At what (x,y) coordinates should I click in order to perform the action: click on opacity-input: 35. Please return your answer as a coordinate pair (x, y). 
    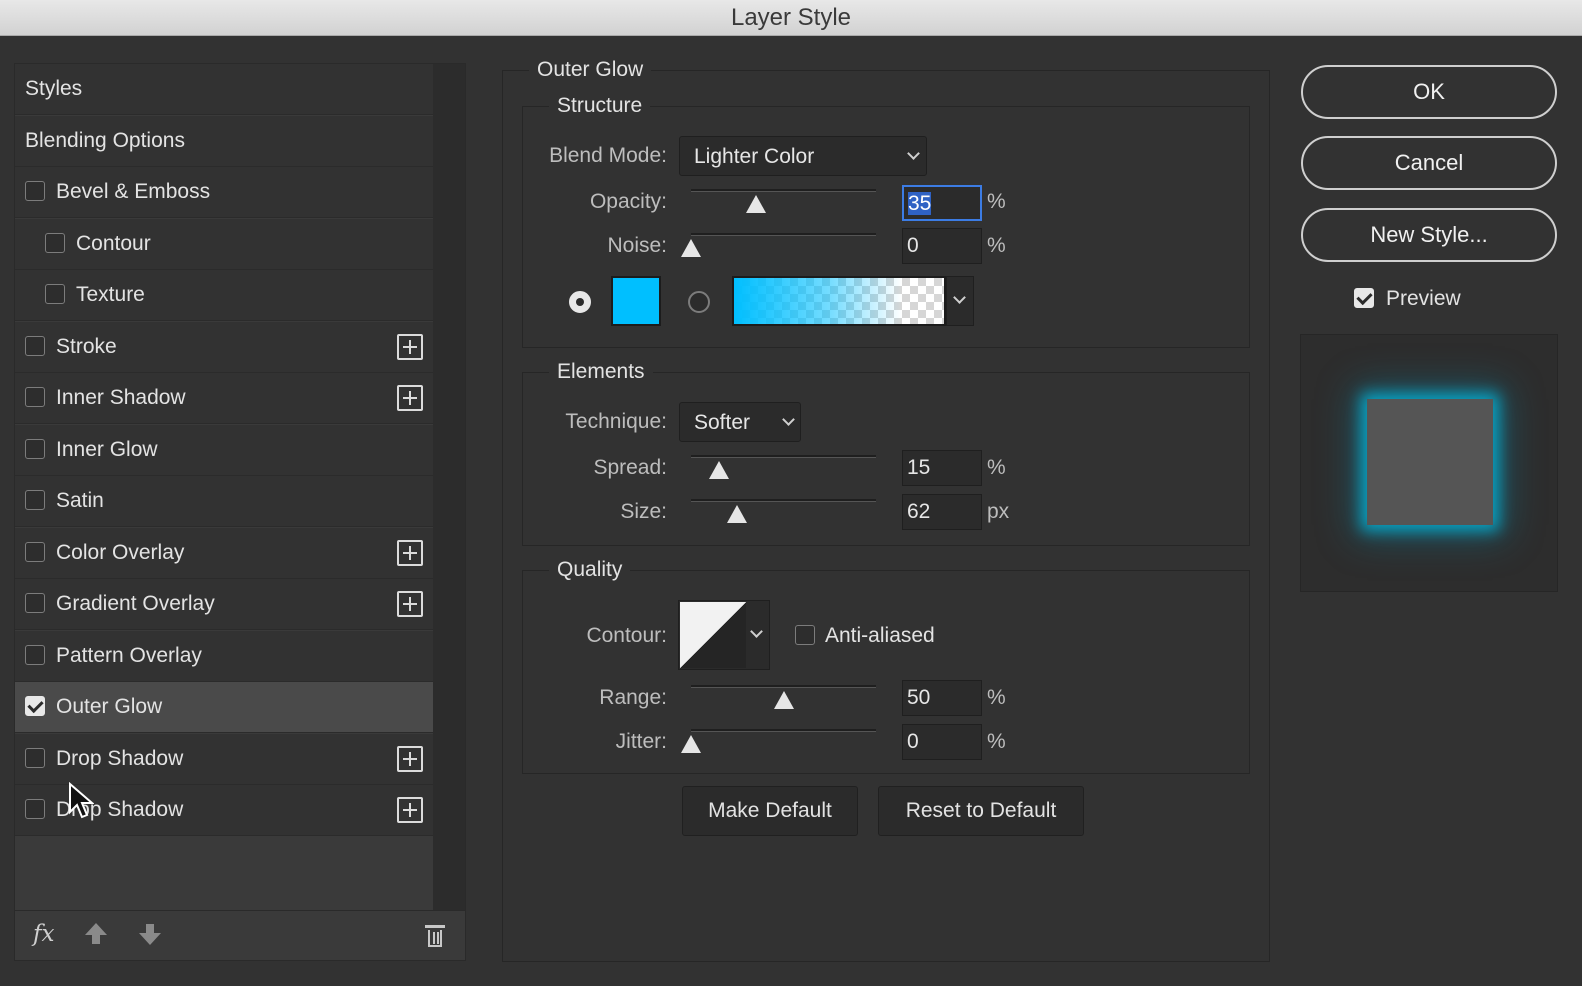
    Looking at the image, I should click on (942, 203).